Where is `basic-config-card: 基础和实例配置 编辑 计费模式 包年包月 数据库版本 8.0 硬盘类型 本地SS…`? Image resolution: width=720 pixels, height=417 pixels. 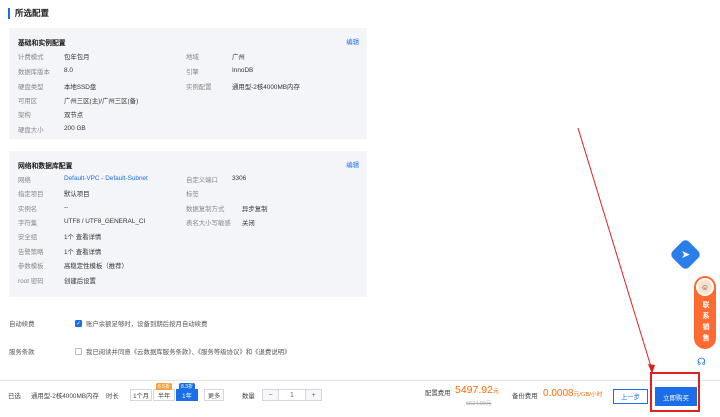 basic-config-card: 基础和实例配置 编辑 计费模式 包年包月 数据库版本 8.0 硬盘类型 本地SS… is located at coordinates (188, 83).